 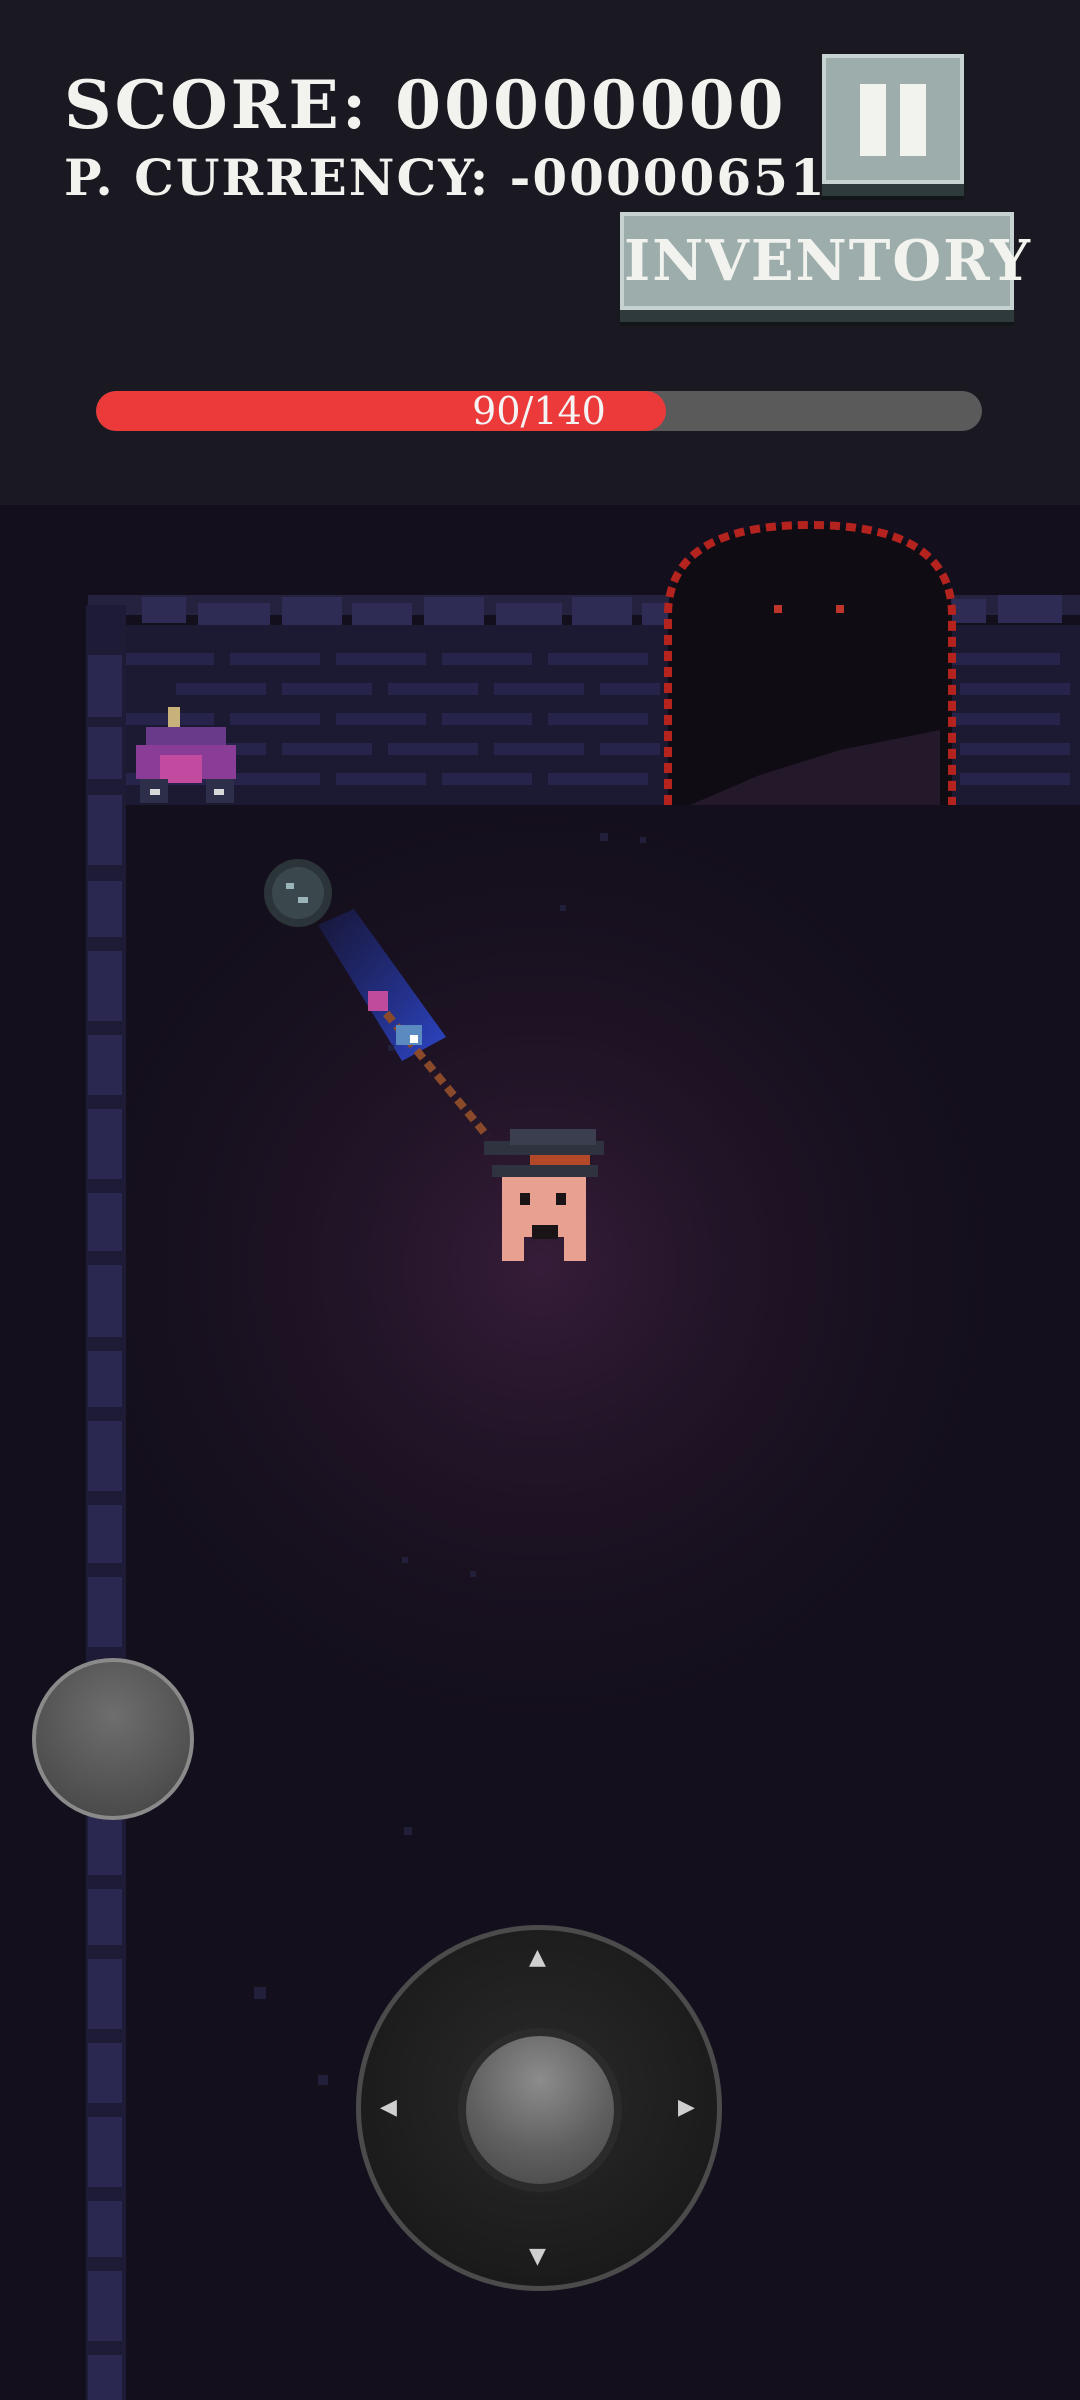 What do you see at coordinates (425, 105) in the screenshot?
I see `score-label: SCORE: 00000000` at bounding box center [425, 105].